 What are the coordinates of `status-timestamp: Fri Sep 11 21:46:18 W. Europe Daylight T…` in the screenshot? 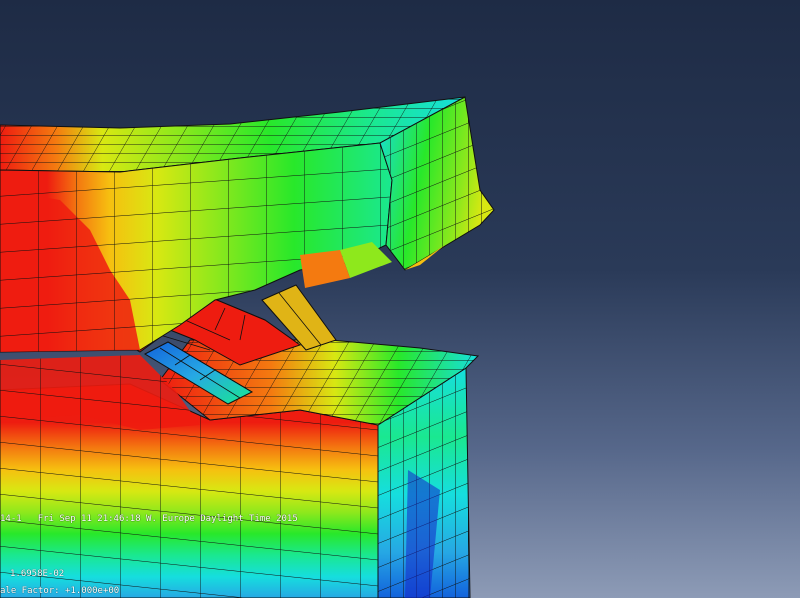 It's located at (167, 519).